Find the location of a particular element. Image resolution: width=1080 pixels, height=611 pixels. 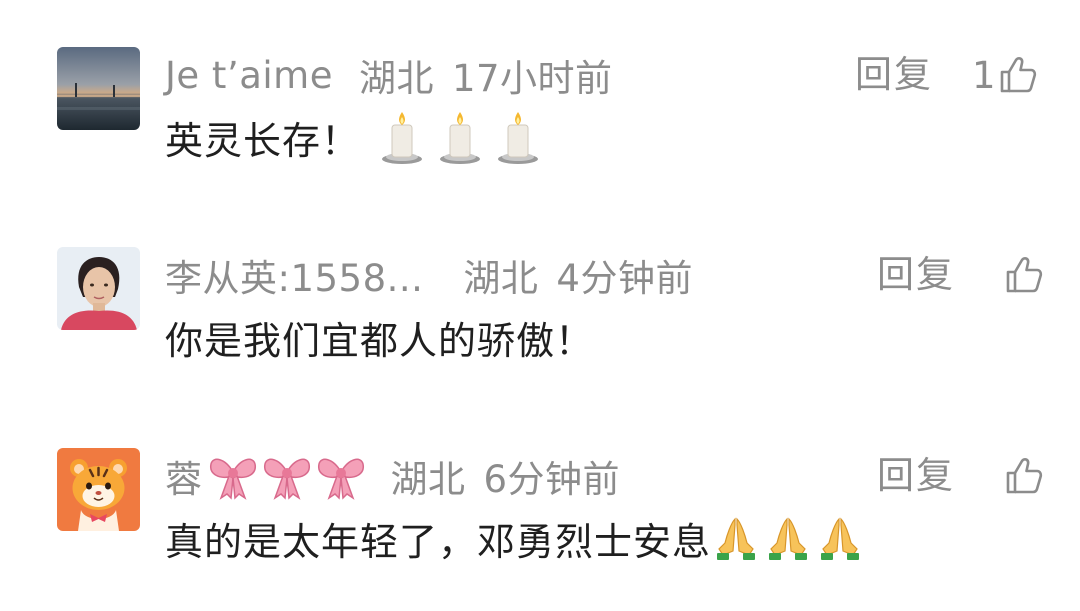

comment-text: 英灵长存！ is located at coordinates (263, 140).